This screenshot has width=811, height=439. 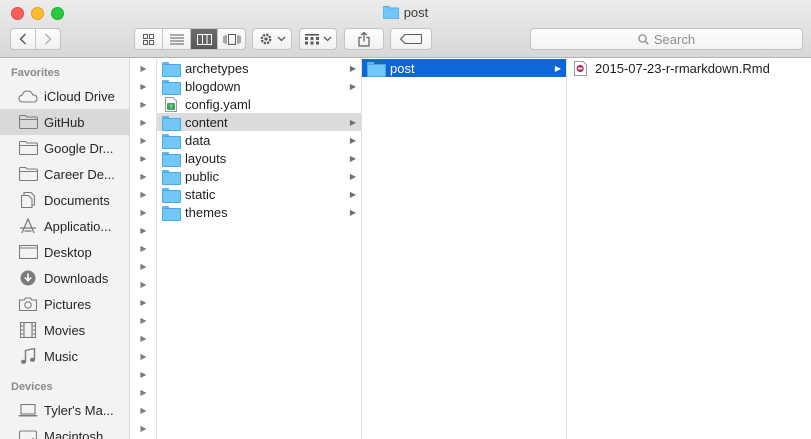 I want to click on downloads-icon, so click(x=28, y=278).